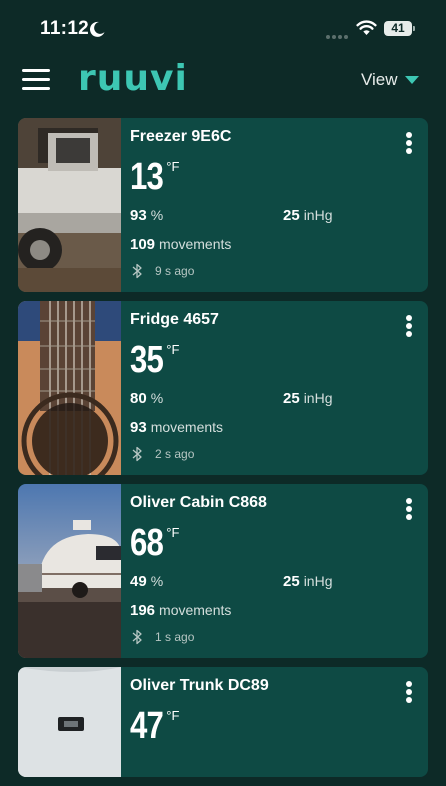 This screenshot has width=446, height=786. I want to click on sensor-photo-truck, so click(69, 205).